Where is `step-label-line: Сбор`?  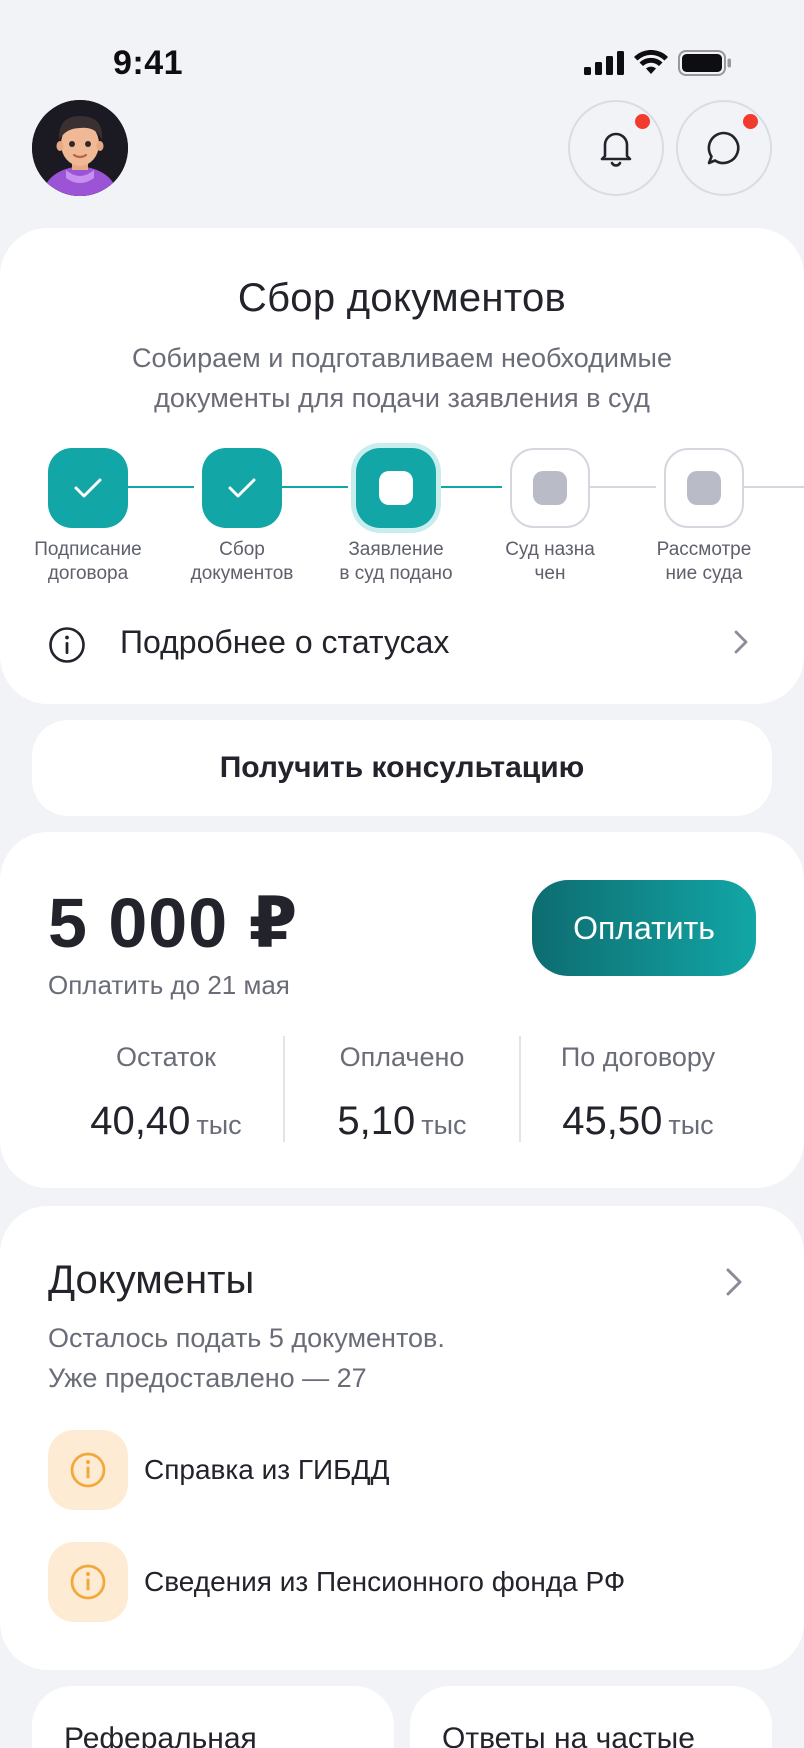 step-label-line: Сбор is located at coordinates (242, 549).